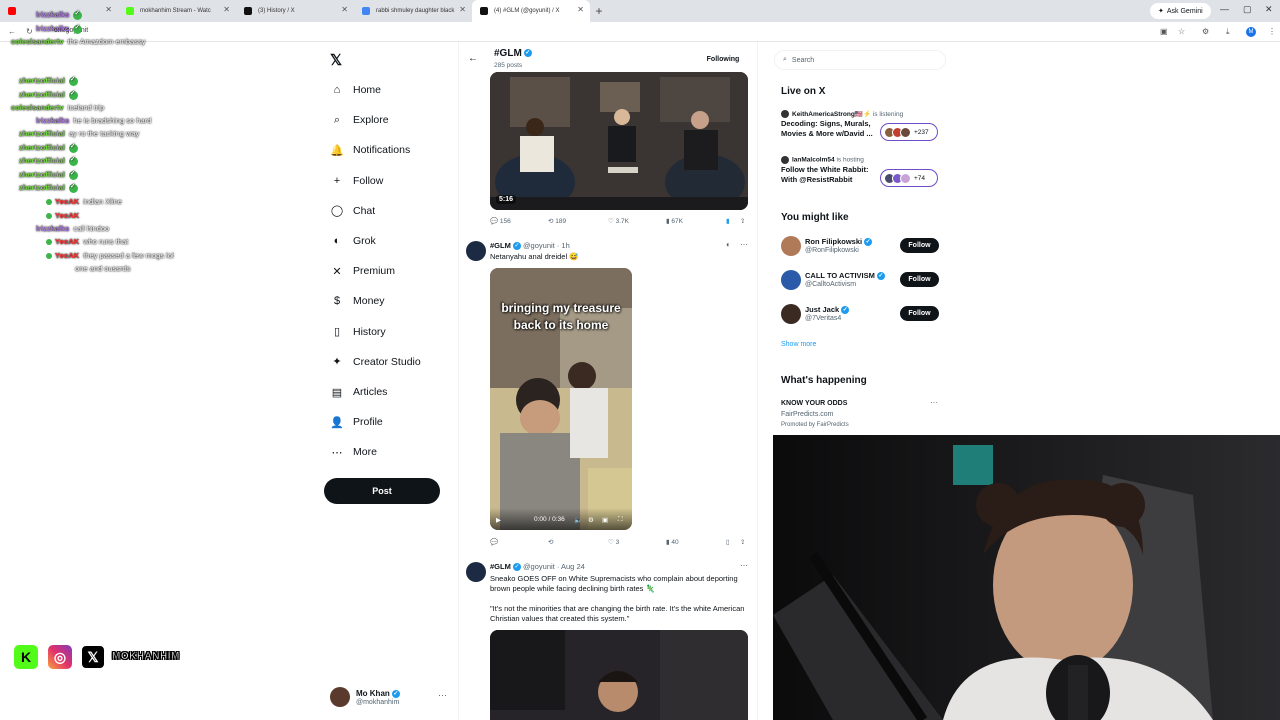  Describe the element at coordinates (723, 59) in the screenshot. I see `following-button: Following` at that location.